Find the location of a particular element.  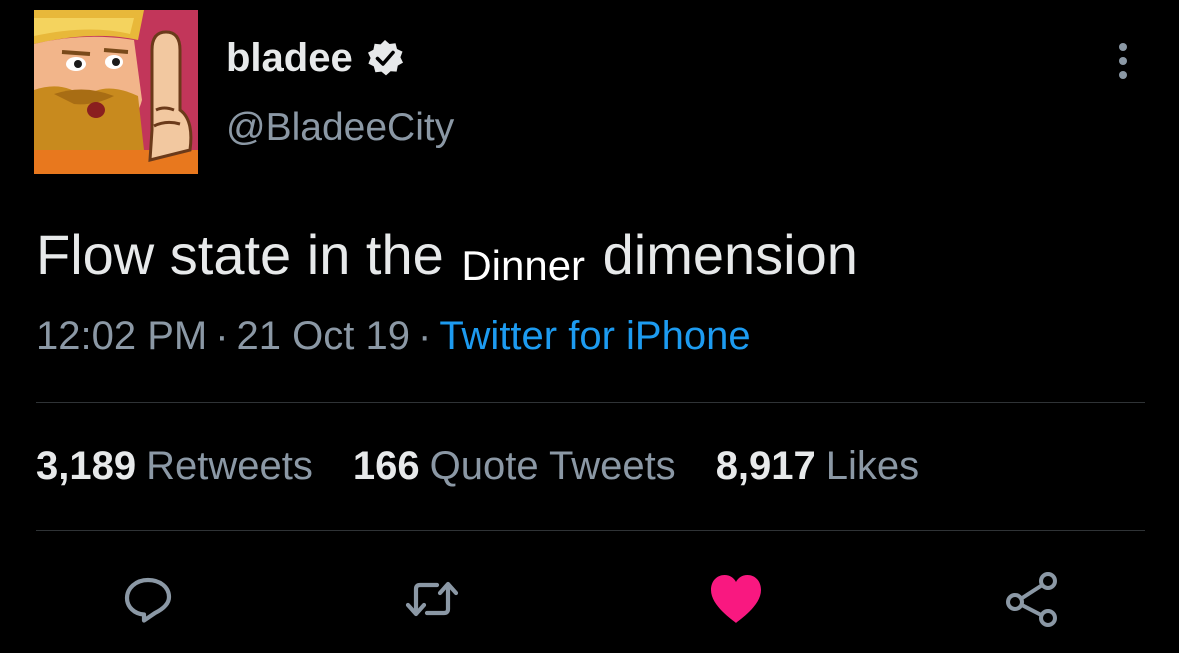

reply-icon is located at coordinates (148, 600).